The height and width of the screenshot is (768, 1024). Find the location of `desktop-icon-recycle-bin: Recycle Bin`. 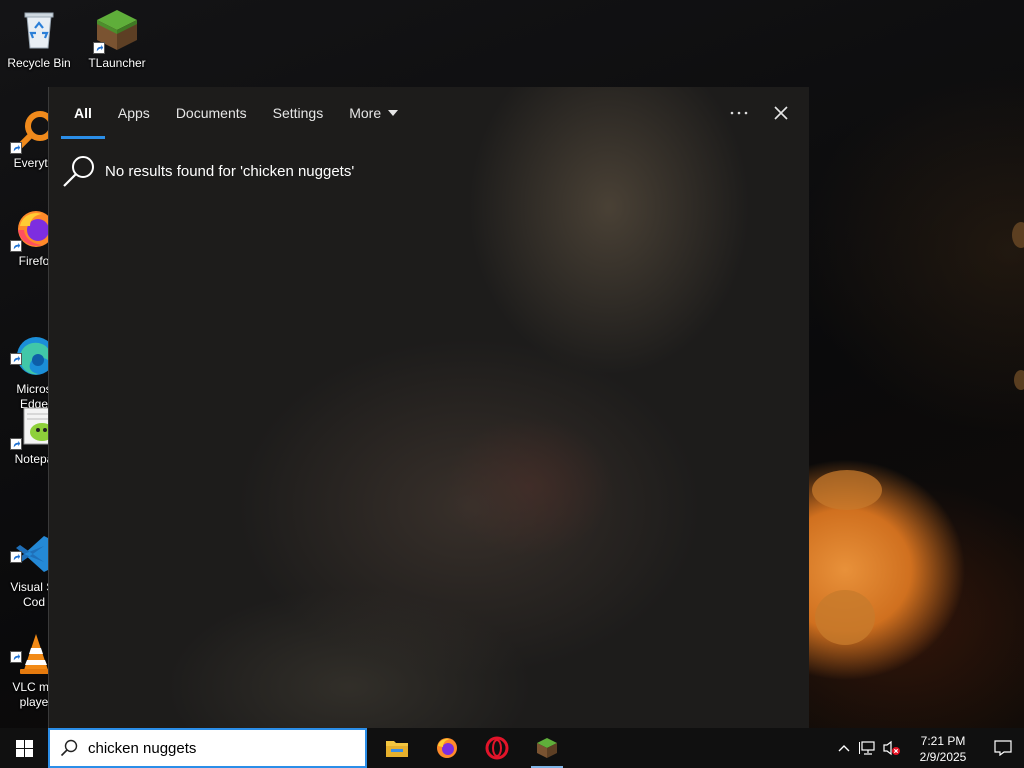

desktop-icon-recycle-bin: Recycle Bin is located at coordinates (39, 39).